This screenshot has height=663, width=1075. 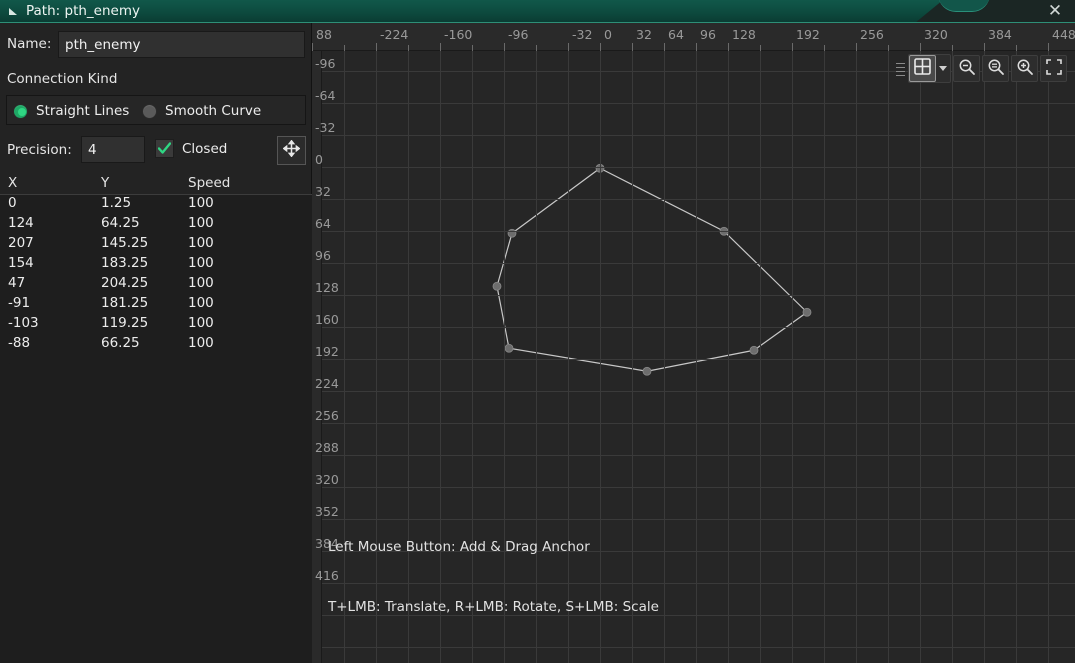 I want to click on table-row: 154 183.25 100, so click(x=156, y=265).